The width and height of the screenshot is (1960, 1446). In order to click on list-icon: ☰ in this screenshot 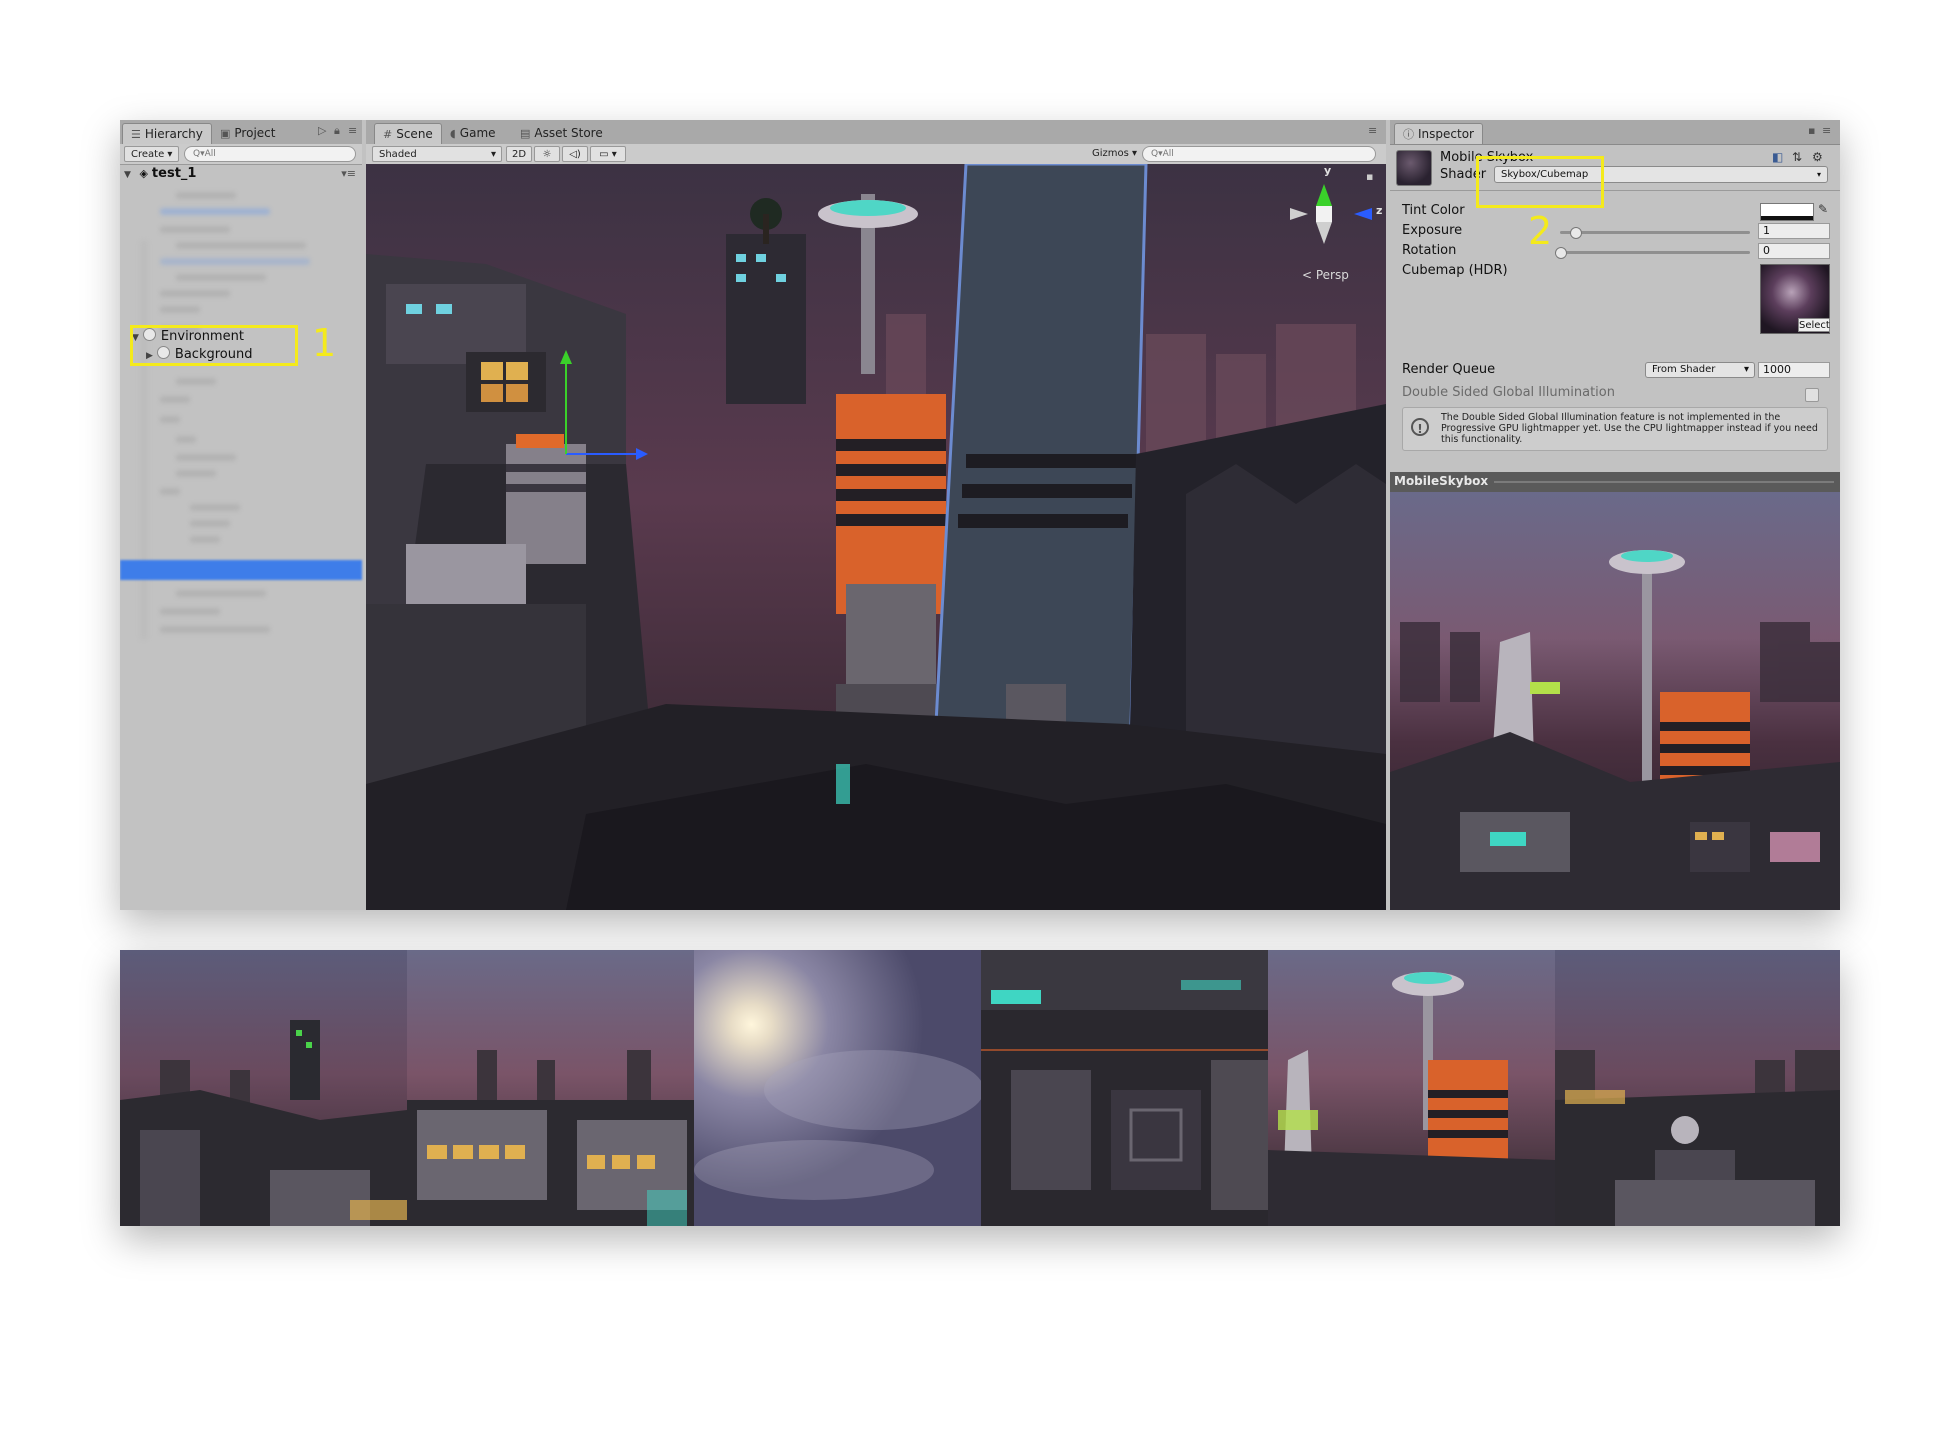, I will do `click(136, 134)`.